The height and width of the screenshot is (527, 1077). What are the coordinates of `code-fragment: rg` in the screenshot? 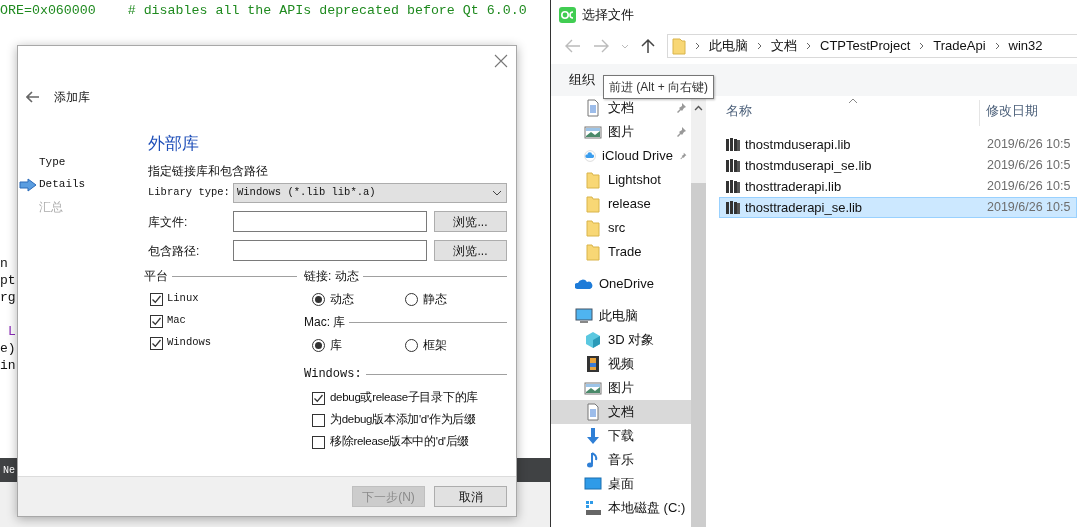 It's located at (8, 297).